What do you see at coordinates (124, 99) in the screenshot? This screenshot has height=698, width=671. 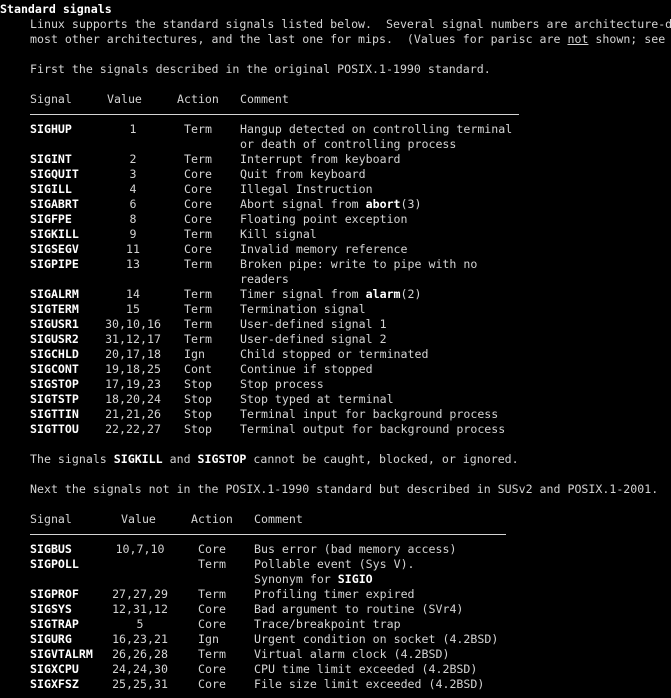 I see `header-value: Value` at bounding box center [124, 99].